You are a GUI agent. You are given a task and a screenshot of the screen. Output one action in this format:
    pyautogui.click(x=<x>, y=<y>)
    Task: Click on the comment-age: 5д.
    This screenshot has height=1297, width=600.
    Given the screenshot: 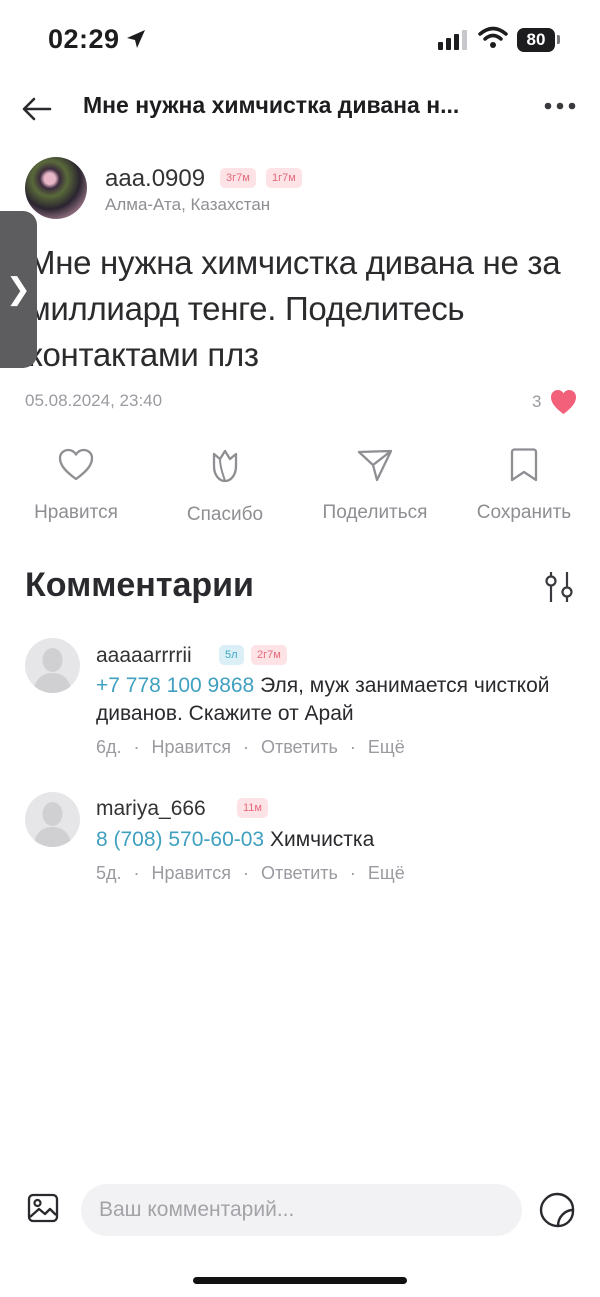 What is the action you would take?
    pyautogui.click(x=109, y=873)
    